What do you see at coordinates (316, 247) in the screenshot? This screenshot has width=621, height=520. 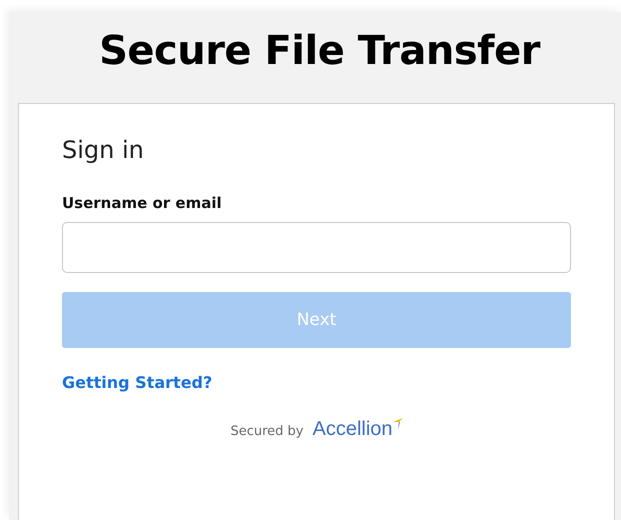 I see `username-field` at bounding box center [316, 247].